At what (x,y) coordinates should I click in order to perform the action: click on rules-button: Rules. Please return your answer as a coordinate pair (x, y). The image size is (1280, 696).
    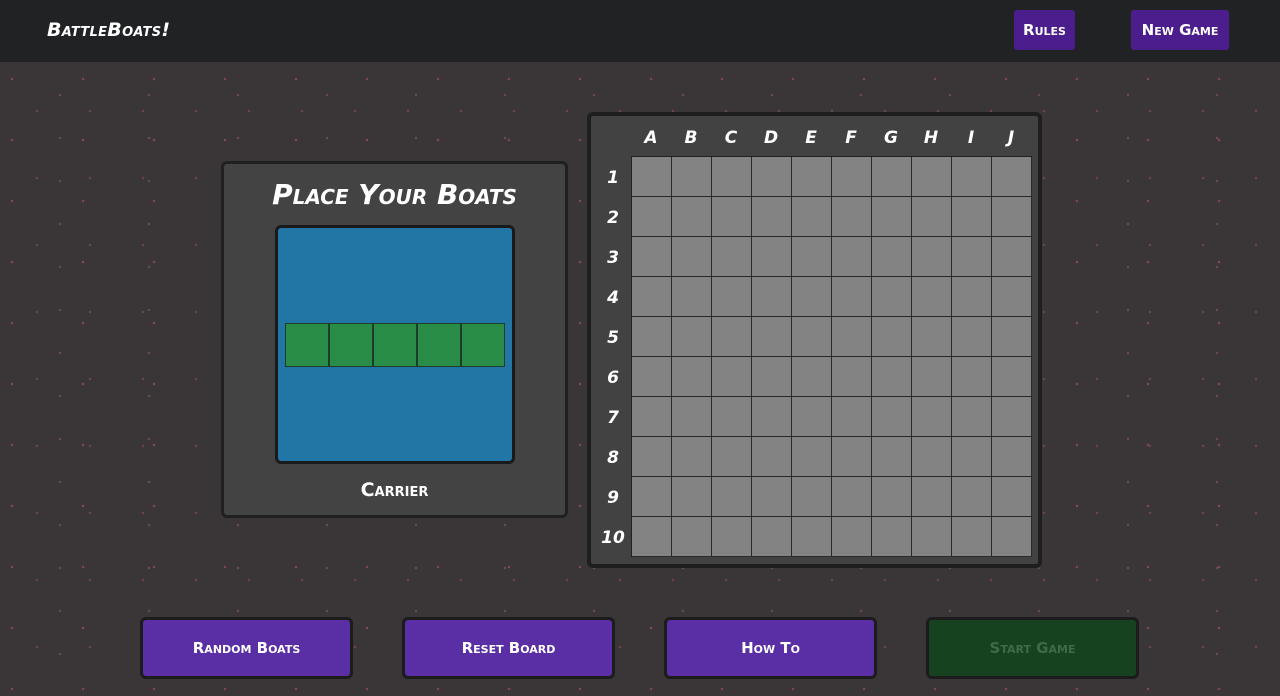
    Looking at the image, I should click on (1044, 30).